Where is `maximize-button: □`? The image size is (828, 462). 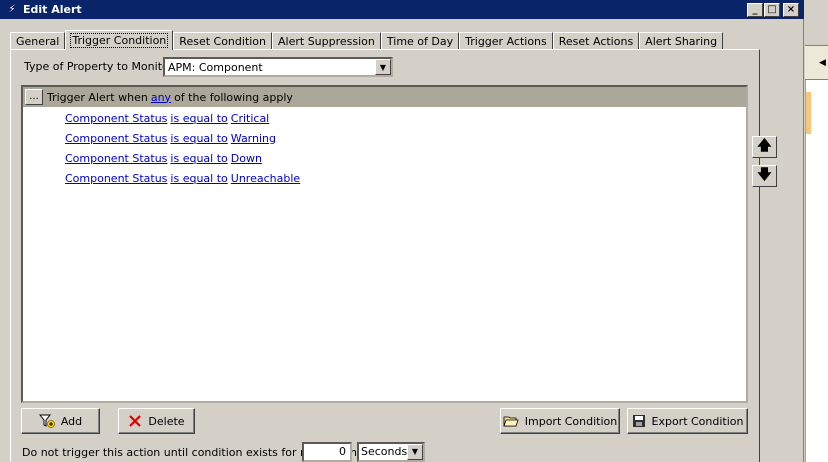 maximize-button: □ is located at coordinates (772, 9).